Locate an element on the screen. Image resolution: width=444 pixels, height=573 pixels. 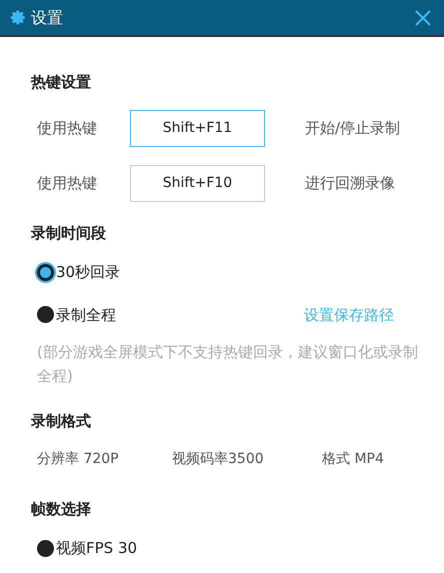
format-info: 格式 MP4 is located at coordinates (353, 459).